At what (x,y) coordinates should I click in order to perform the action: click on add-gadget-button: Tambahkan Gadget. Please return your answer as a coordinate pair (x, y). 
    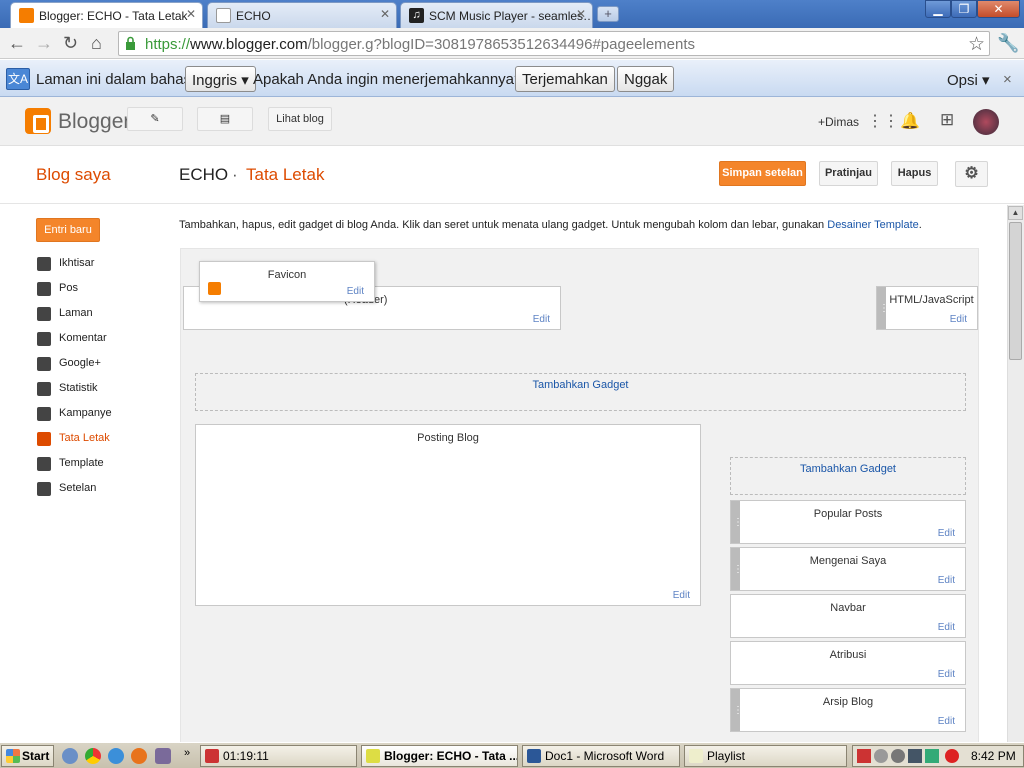
    Looking at the image, I should click on (580, 392).